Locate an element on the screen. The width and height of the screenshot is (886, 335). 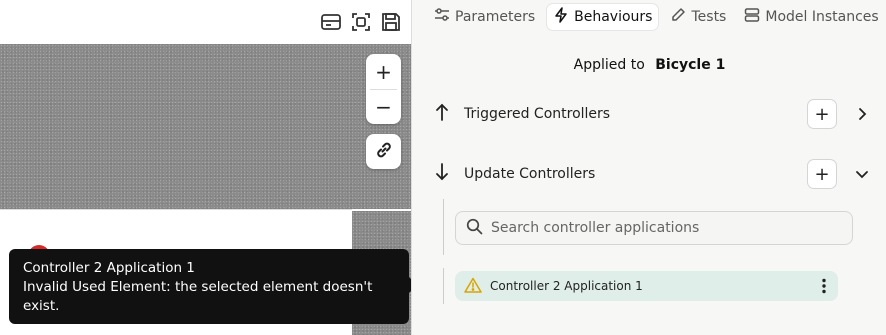
stack-icon is located at coordinates (754, 17).